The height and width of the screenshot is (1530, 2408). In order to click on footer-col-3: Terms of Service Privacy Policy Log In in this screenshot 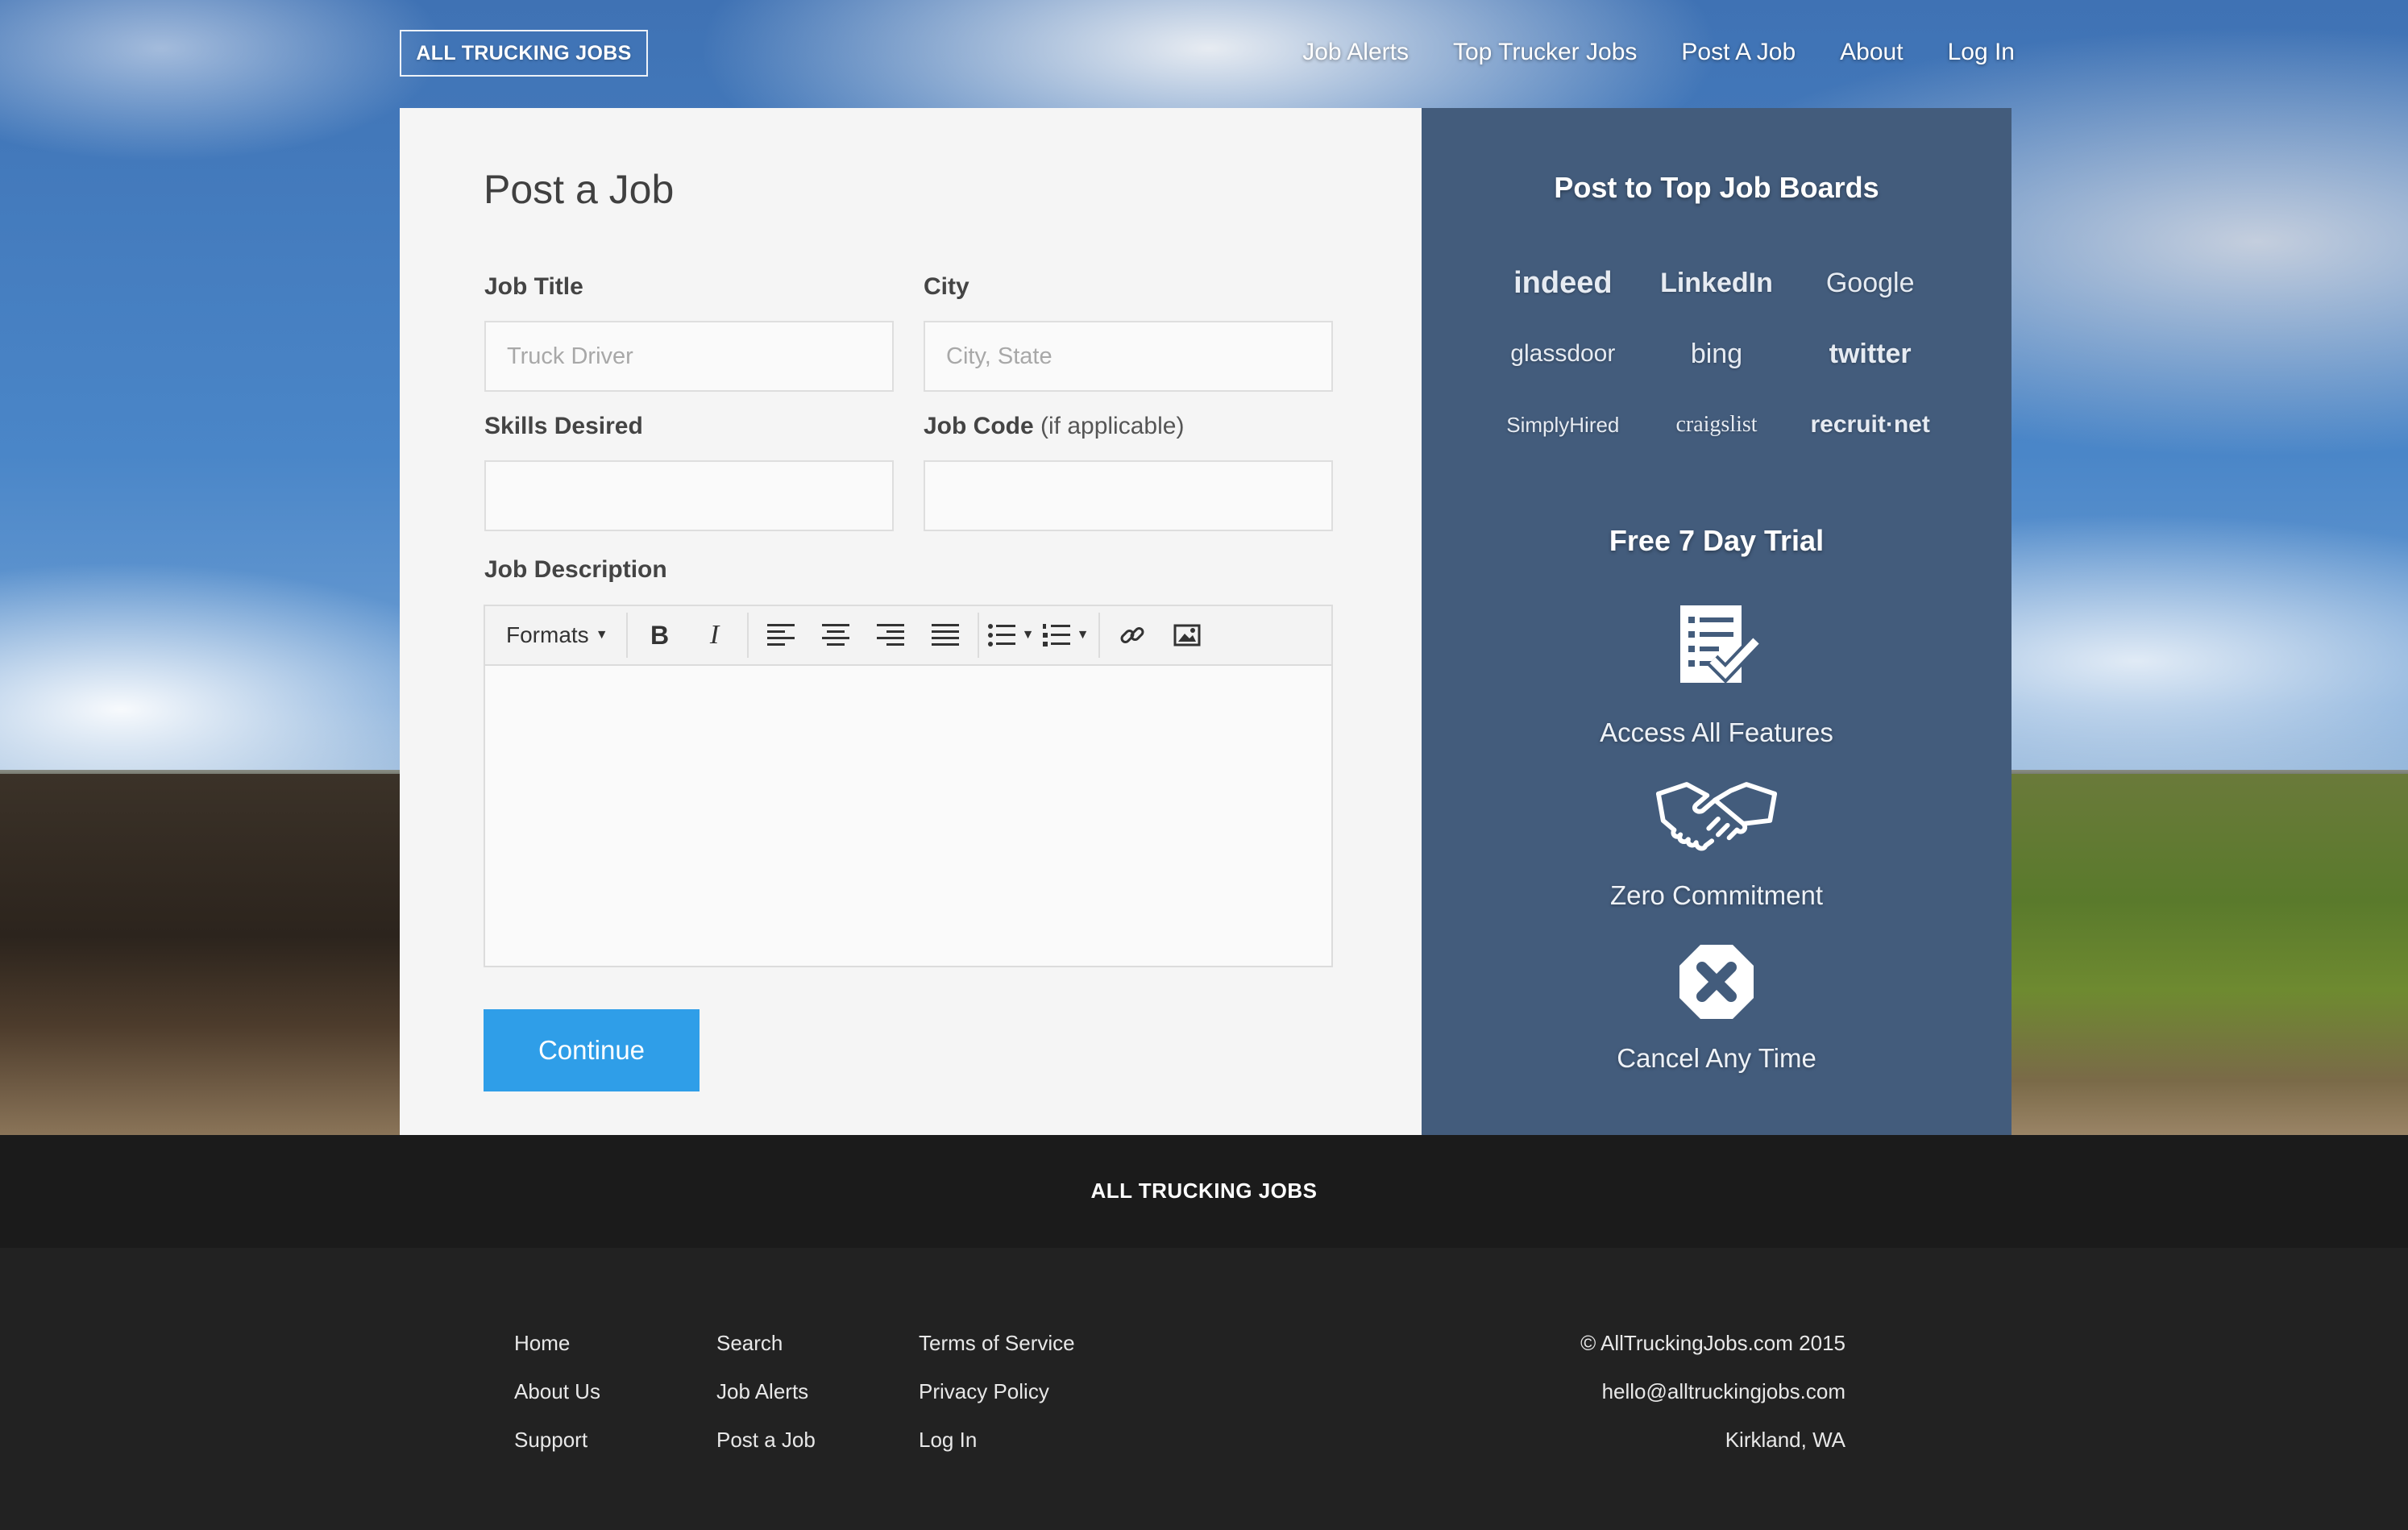, I will do `click(997, 1392)`.